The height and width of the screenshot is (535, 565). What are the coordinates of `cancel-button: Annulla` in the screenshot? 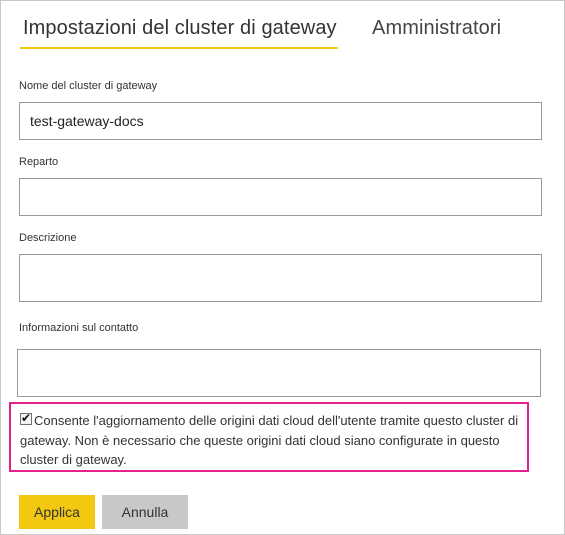 It's located at (145, 512).